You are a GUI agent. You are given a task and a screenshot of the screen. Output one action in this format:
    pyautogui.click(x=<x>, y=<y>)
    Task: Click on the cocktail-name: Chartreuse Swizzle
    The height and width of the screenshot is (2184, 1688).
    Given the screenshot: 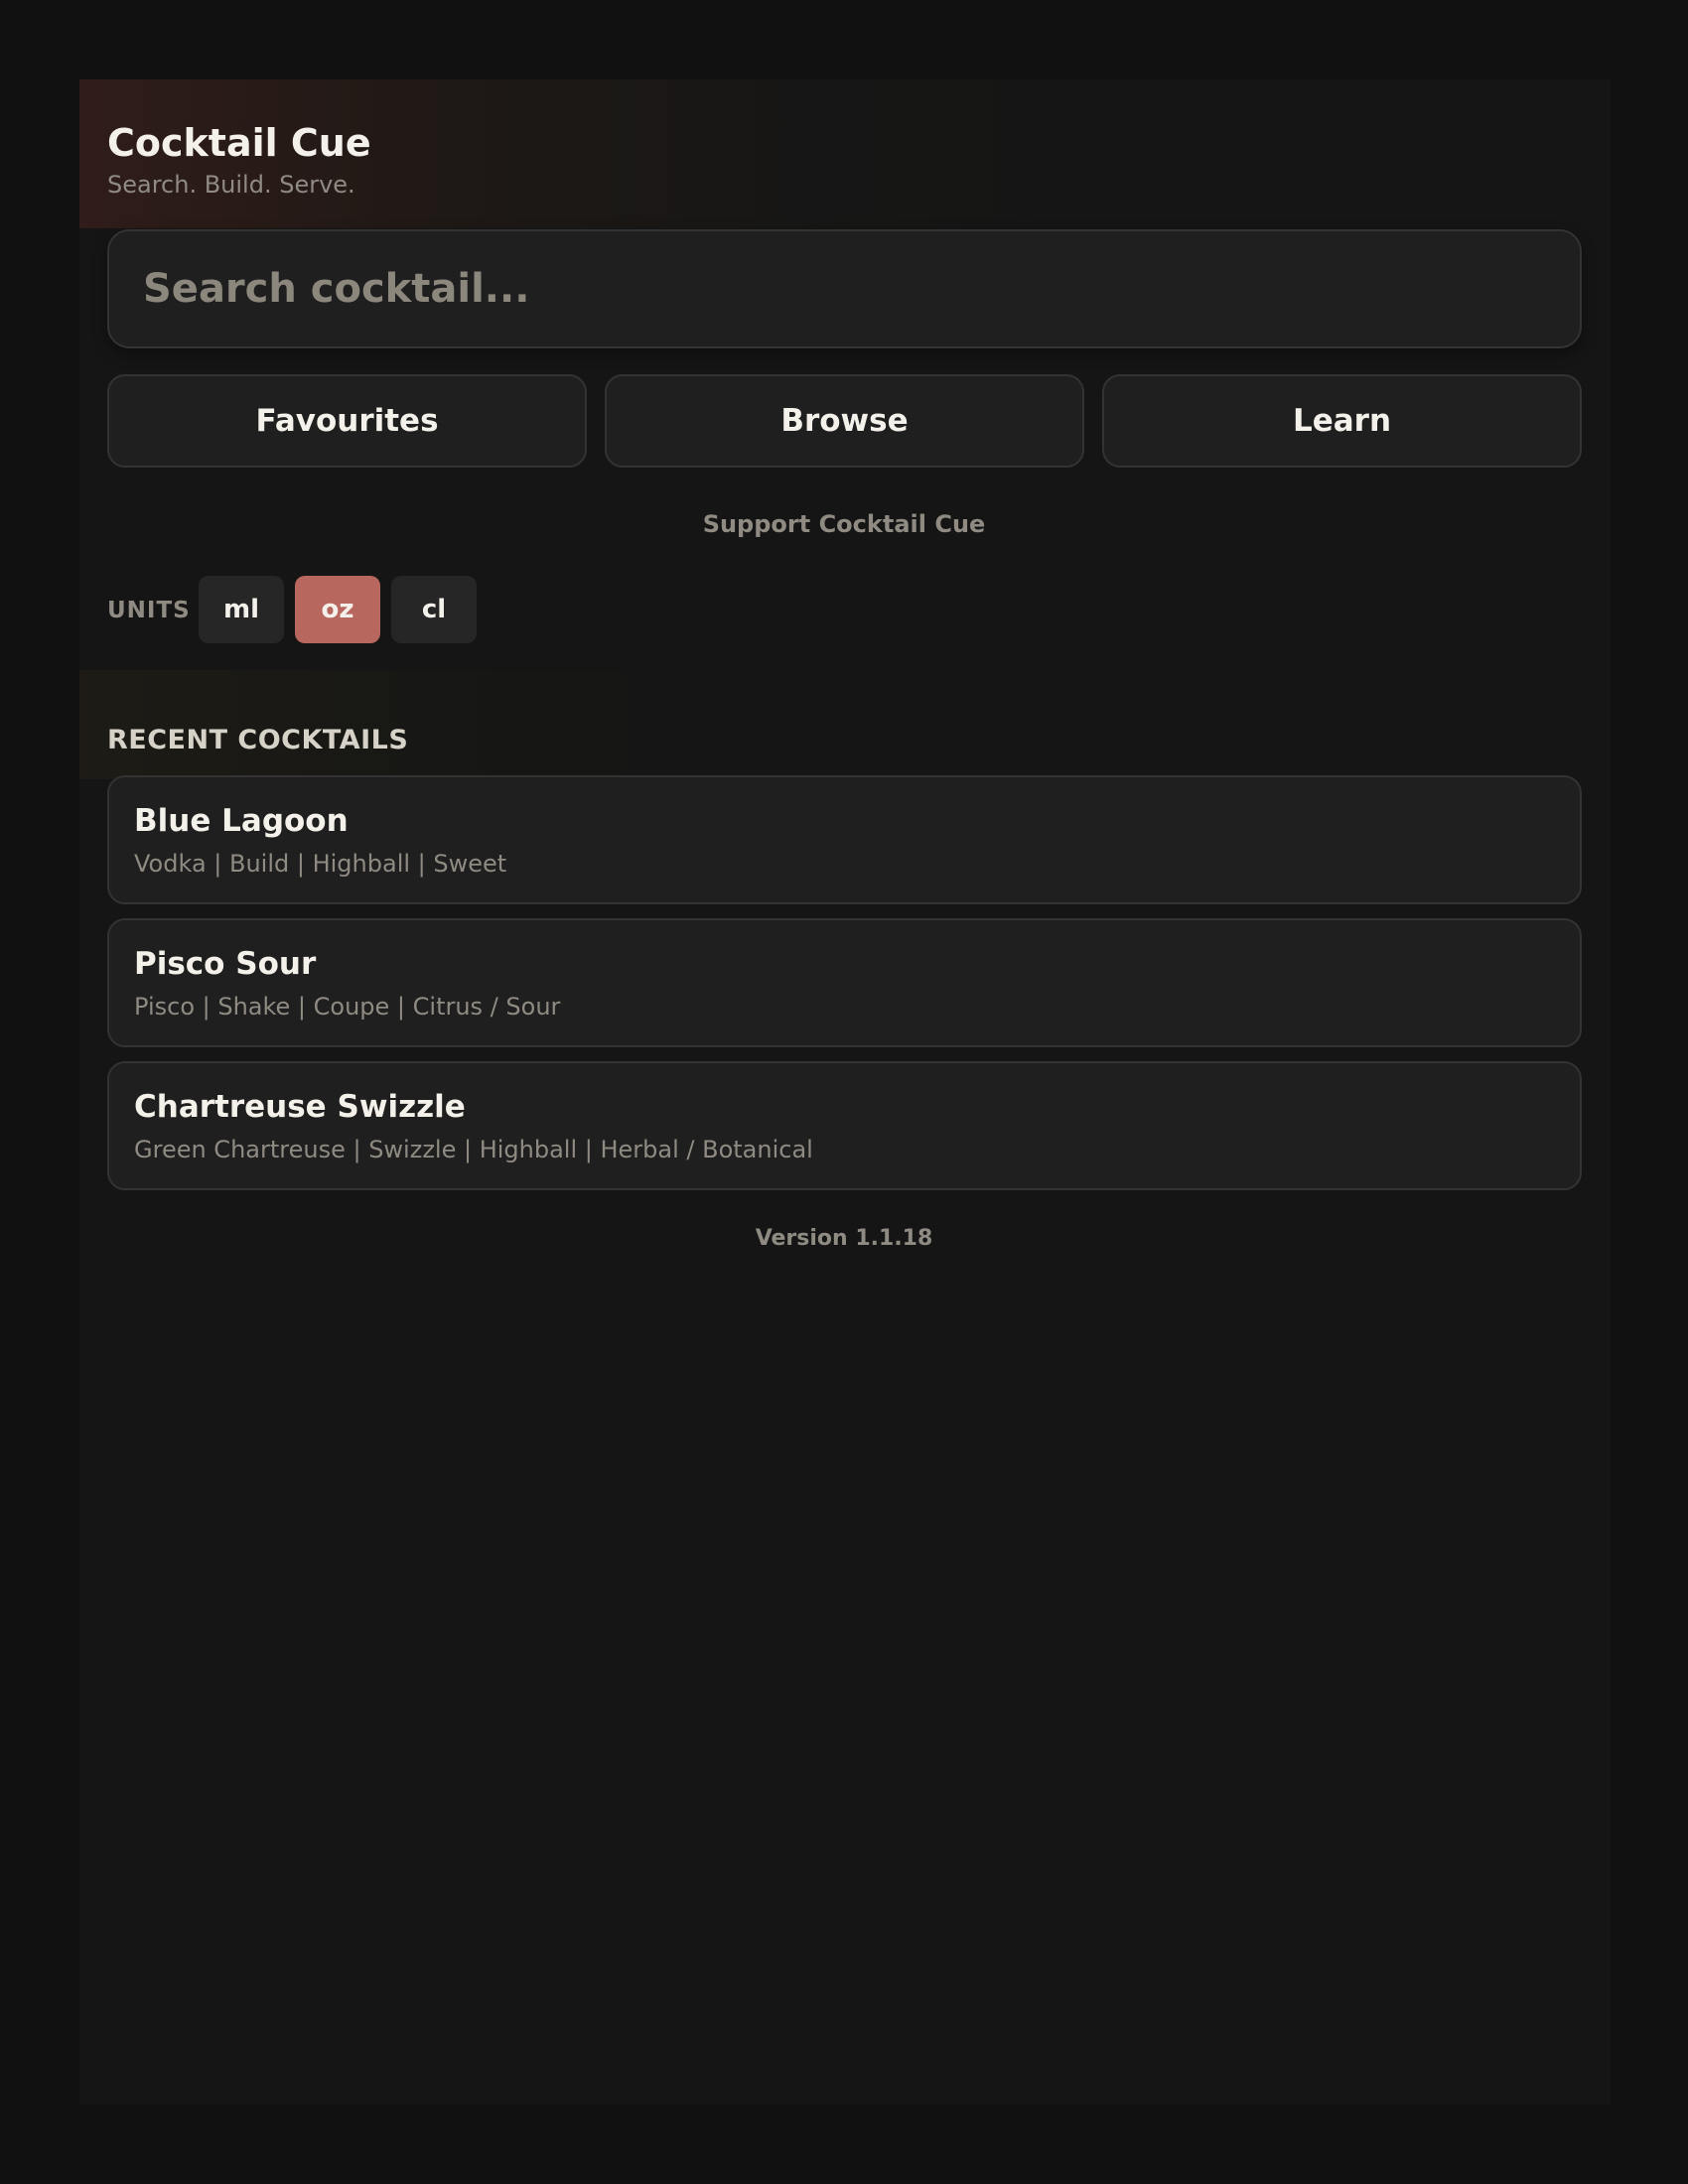 What is the action you would take?
    pyautogui.click(x=300, y=1107)
    